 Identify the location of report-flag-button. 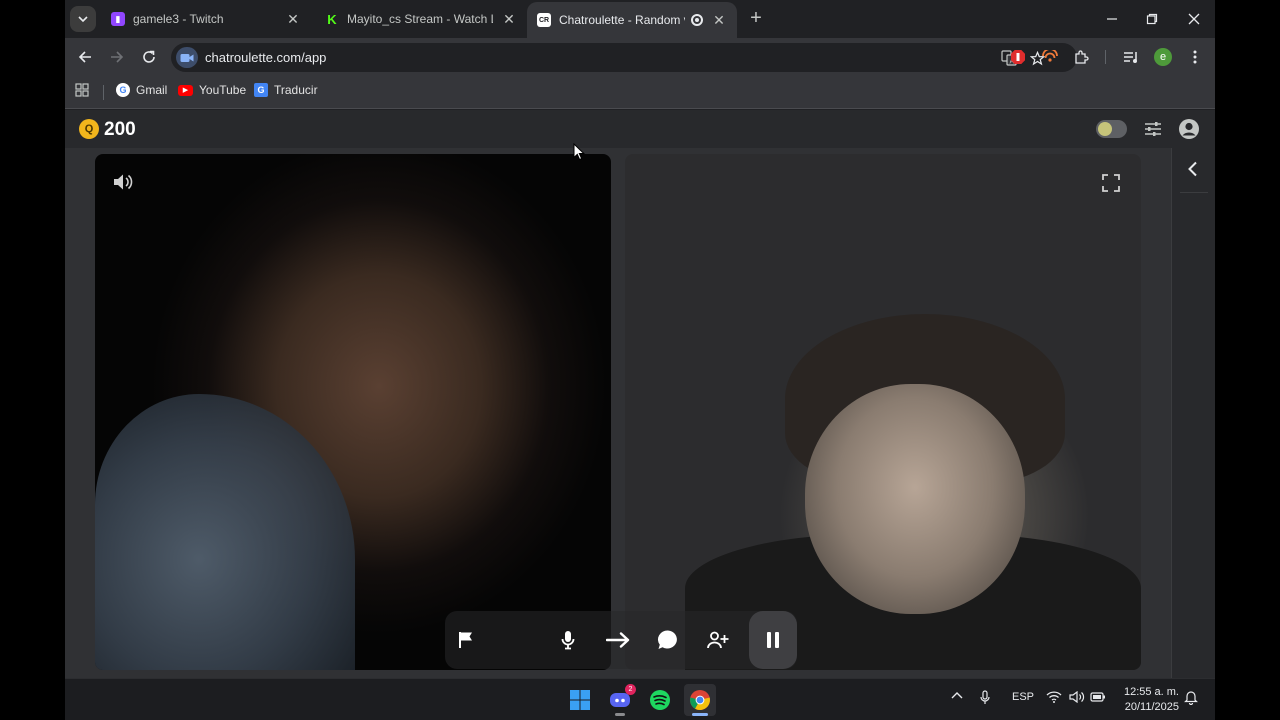
(466, 640).